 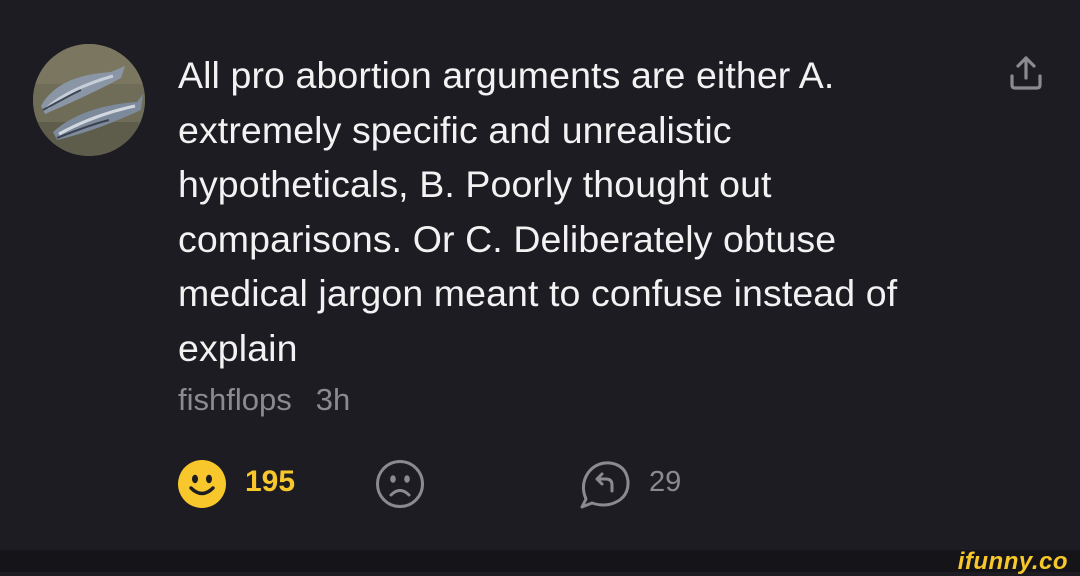 I want to click on fish-avatar-image, so click(x=89, y=100).